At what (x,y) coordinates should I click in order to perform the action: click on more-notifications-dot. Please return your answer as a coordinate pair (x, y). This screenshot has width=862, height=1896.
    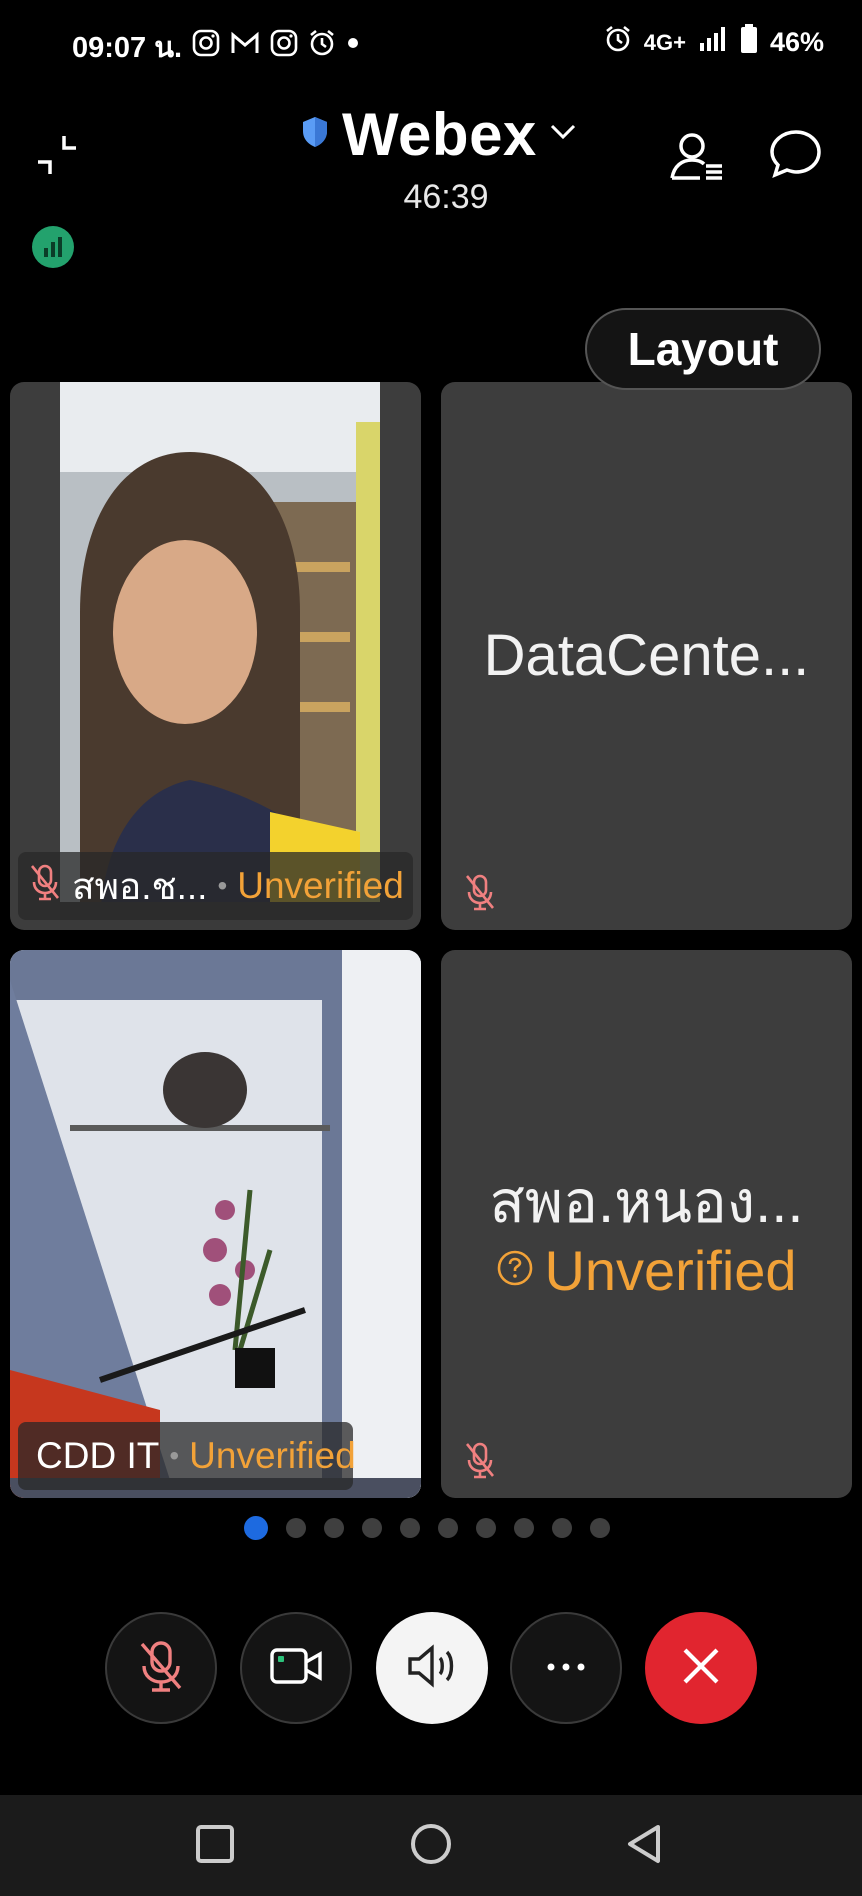
    Looking at the image, I should click on (353, 43).